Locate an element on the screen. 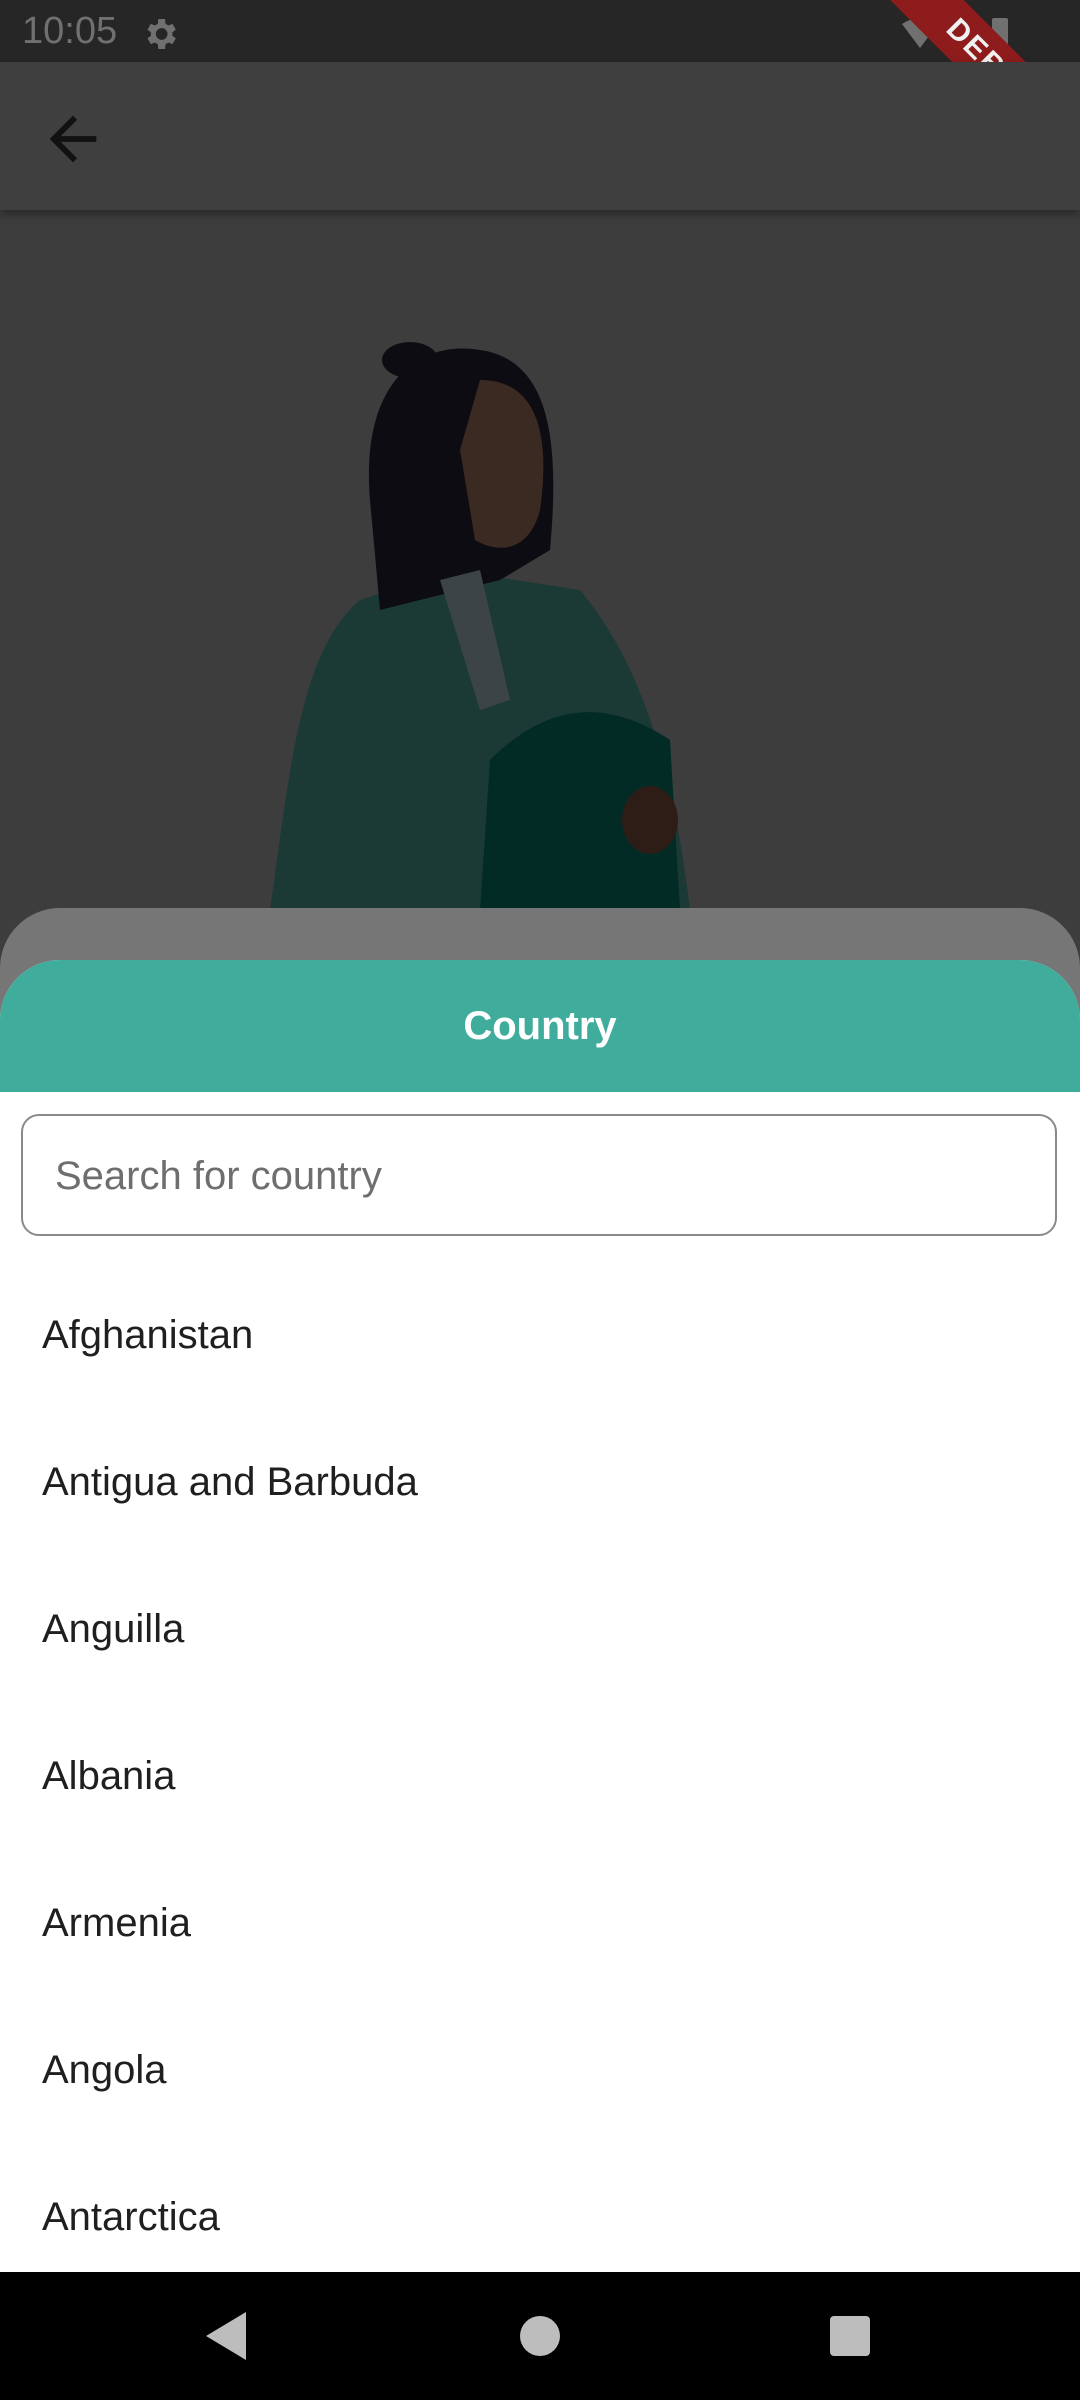  system-nav-bar is located at coordinates (540, 2336).